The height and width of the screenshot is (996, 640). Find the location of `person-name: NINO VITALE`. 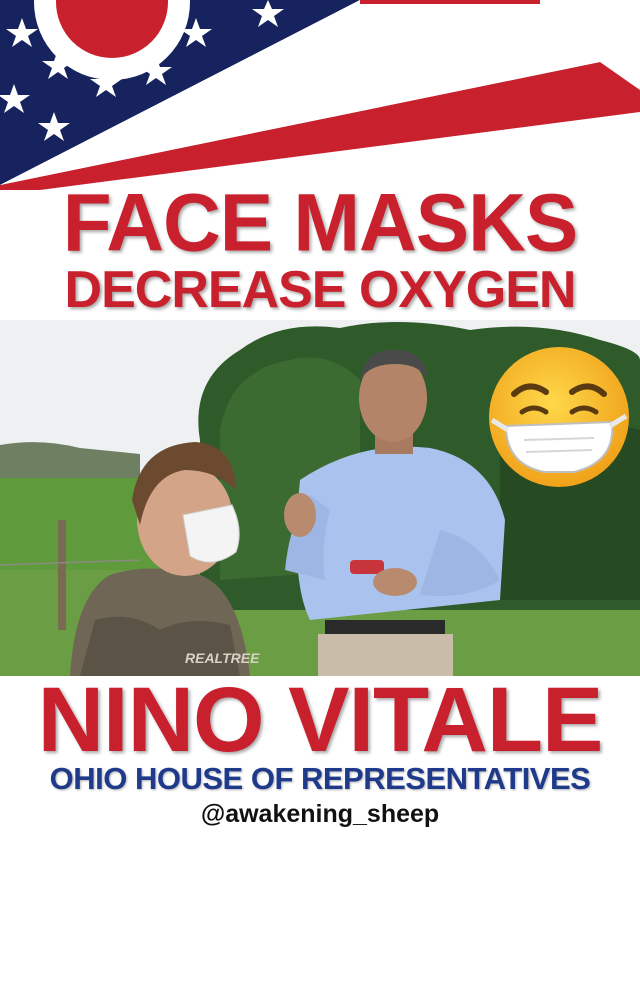

person-name: NINO VITALE is located at coordinates (320, 720).